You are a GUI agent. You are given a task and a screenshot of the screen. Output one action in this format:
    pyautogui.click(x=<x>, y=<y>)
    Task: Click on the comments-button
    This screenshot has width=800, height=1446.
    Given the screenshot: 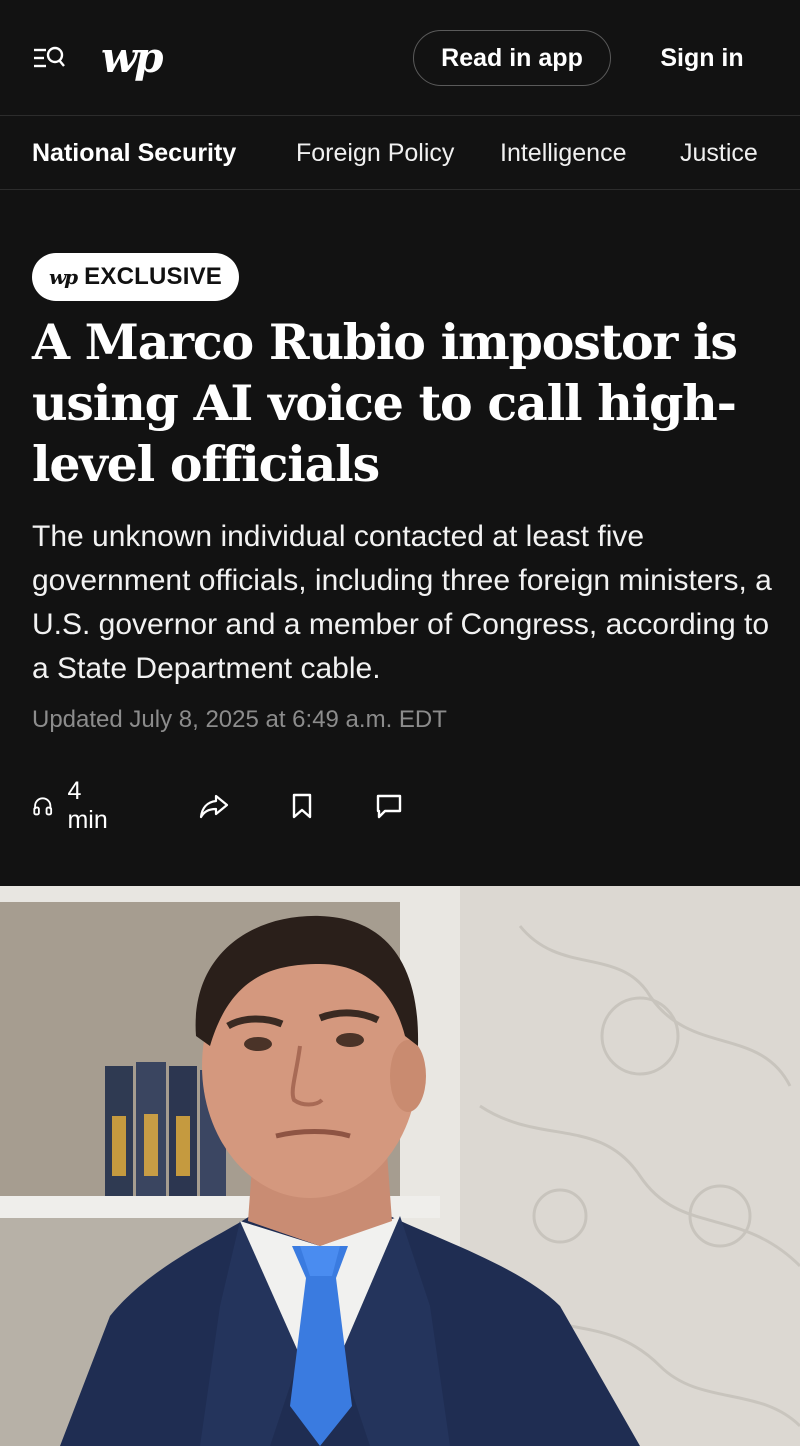 What is the action you would take?
    pyautogui.click(x=389, y=806)
    